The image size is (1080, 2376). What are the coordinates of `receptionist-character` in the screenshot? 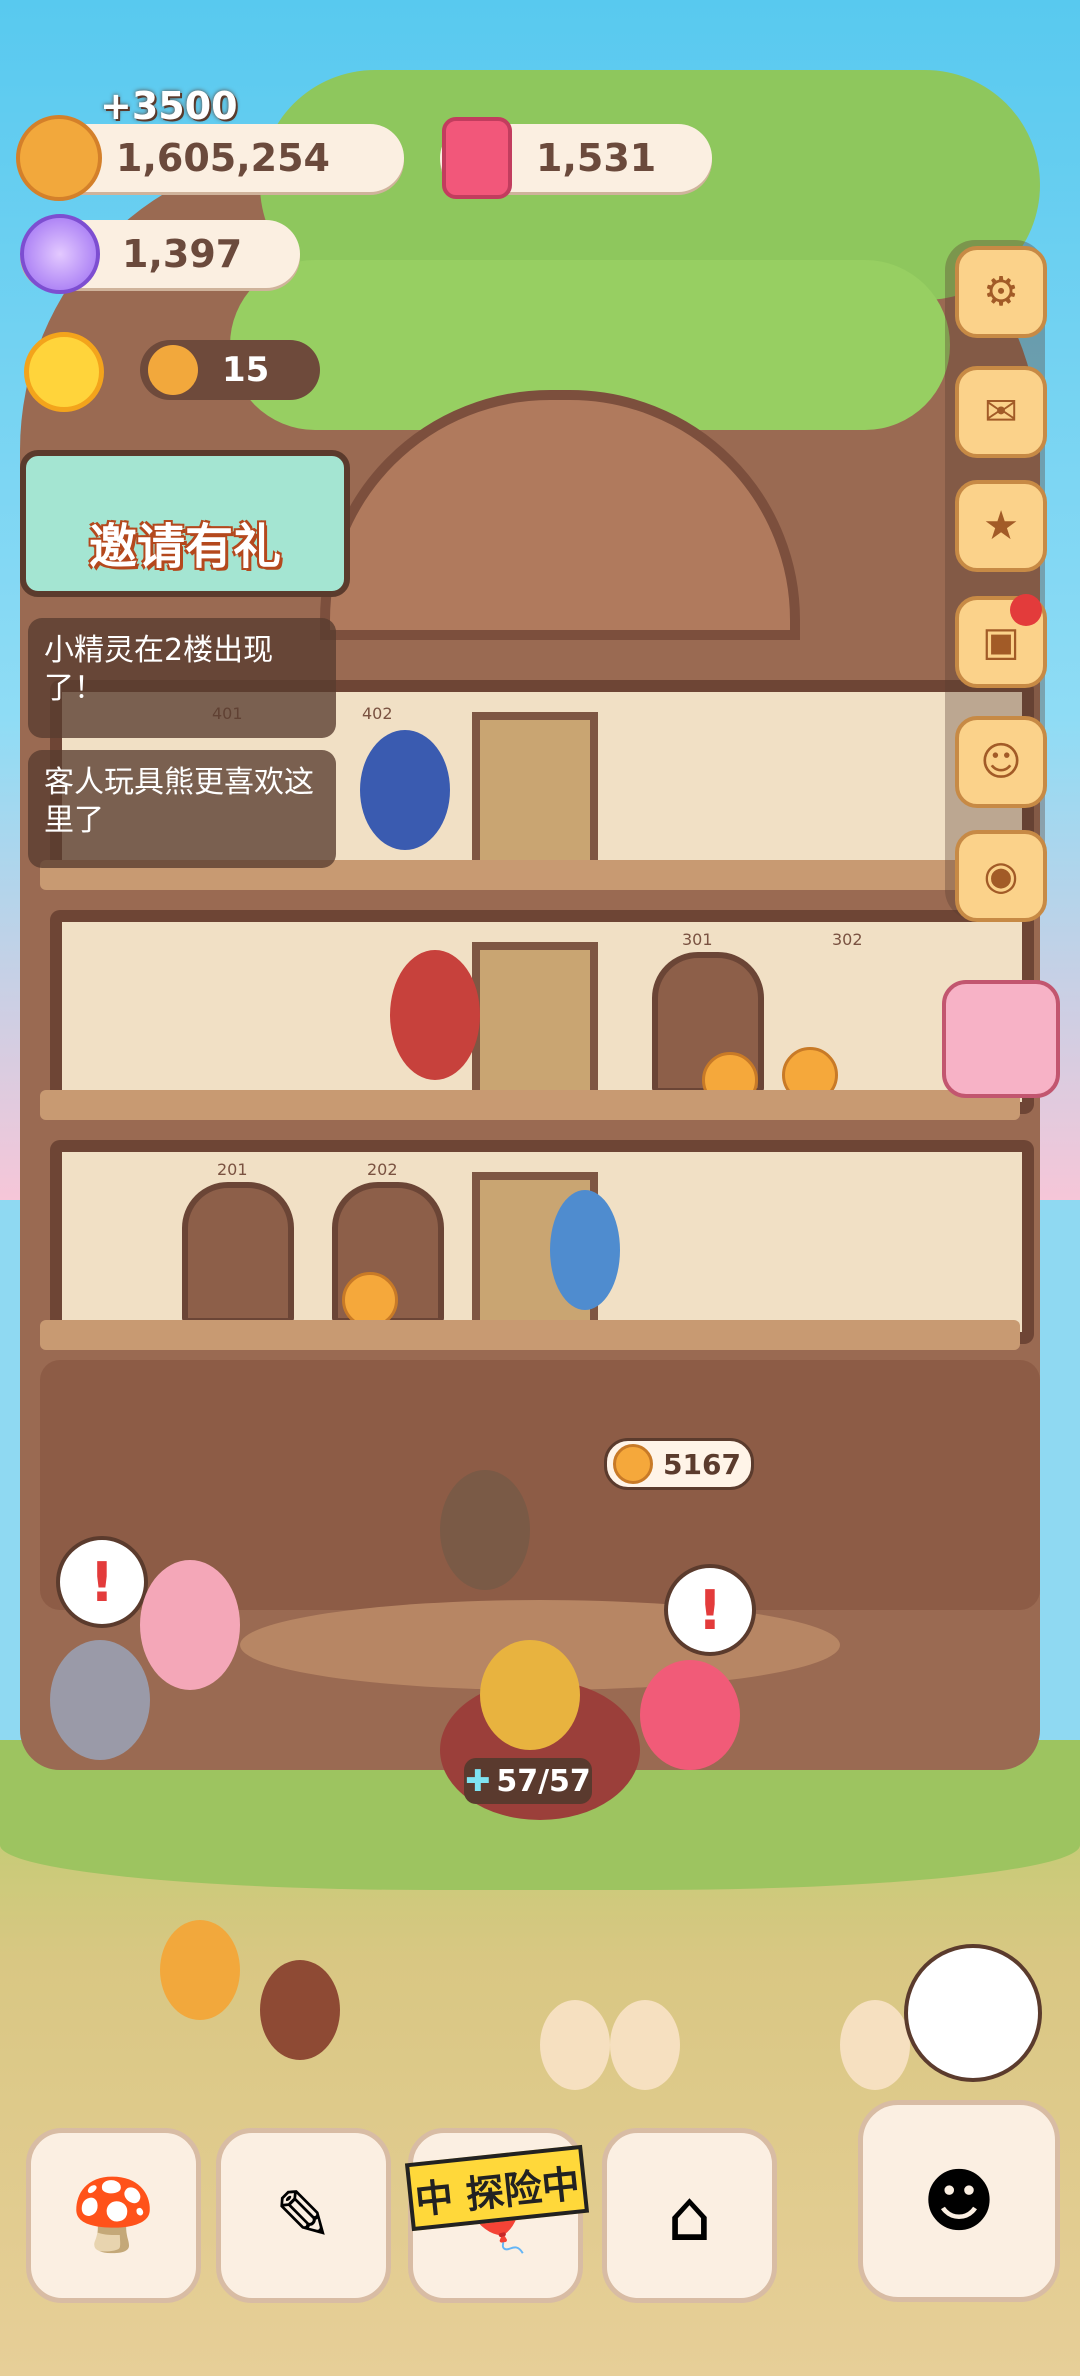 It's located at (530, 1695).